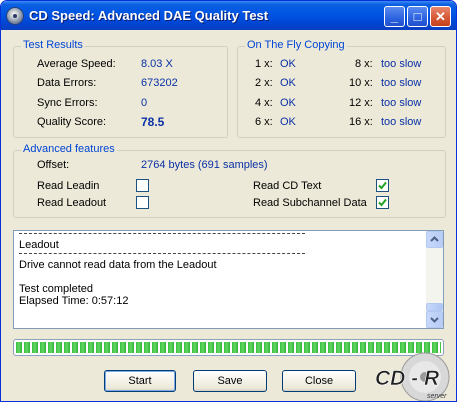 This screenshot has width=457, height=402. Describe the element at coordinates (159, 83) in the screenshot. I see `data-errors-value: 673202` at that location.